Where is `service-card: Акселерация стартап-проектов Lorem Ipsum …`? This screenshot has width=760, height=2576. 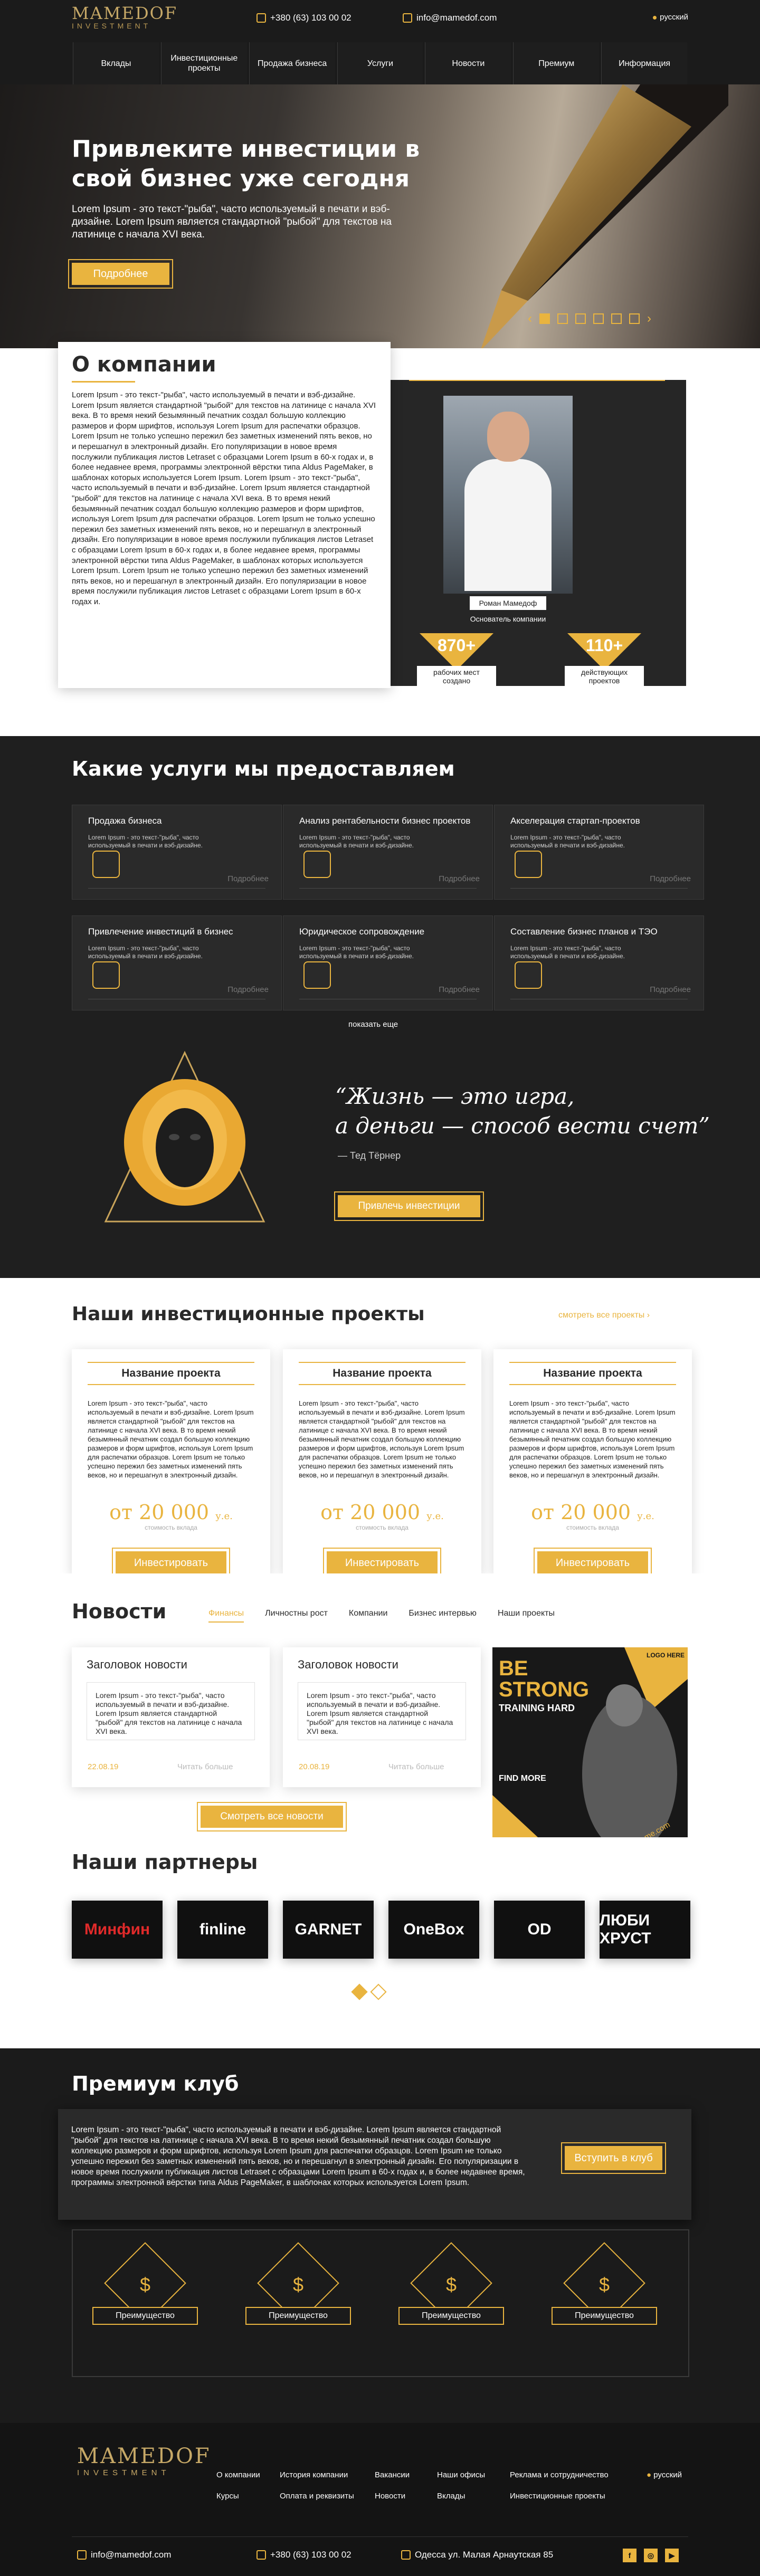
service-card: Акселерация стартап-проектов Lorem Ipsum … is located at coordinates (599, 852).